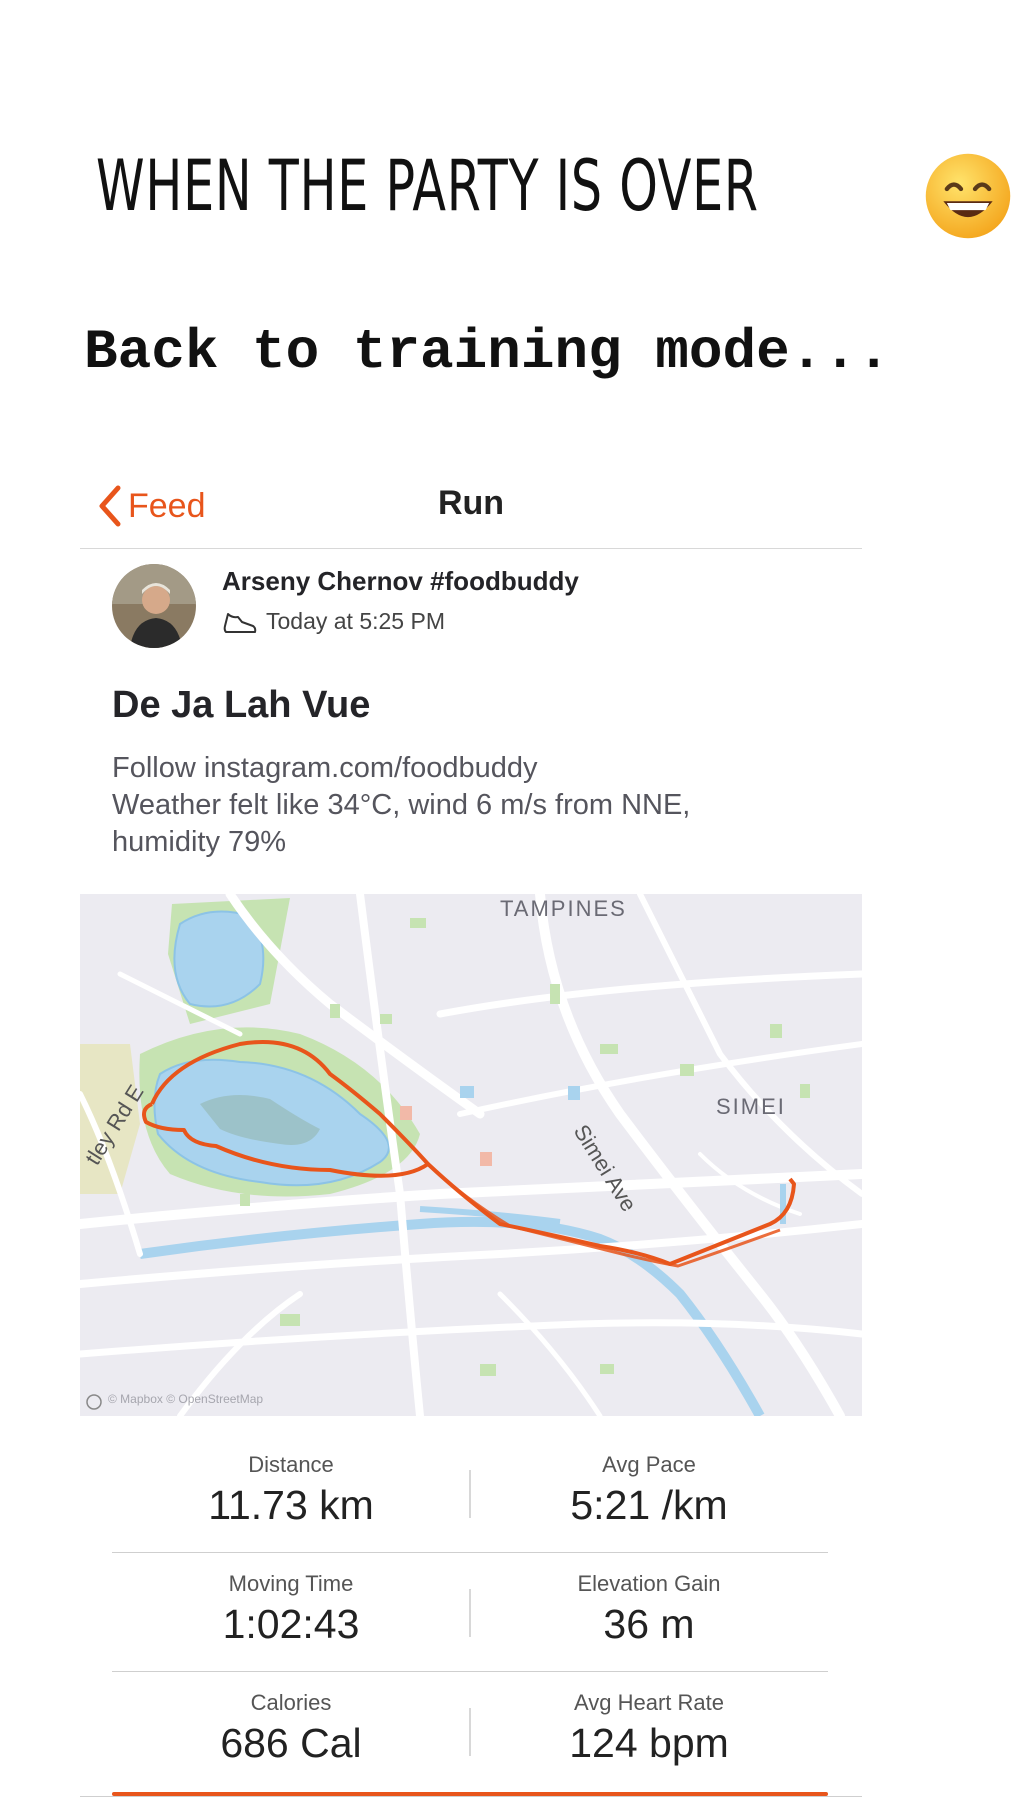 The image size is (1024, 1820). What do you see at coordinates (186, 1399) in the screenshot?
I see `map-attribution: © Mapbox © OpenStreetMap` at bounding box center [186, 1399].